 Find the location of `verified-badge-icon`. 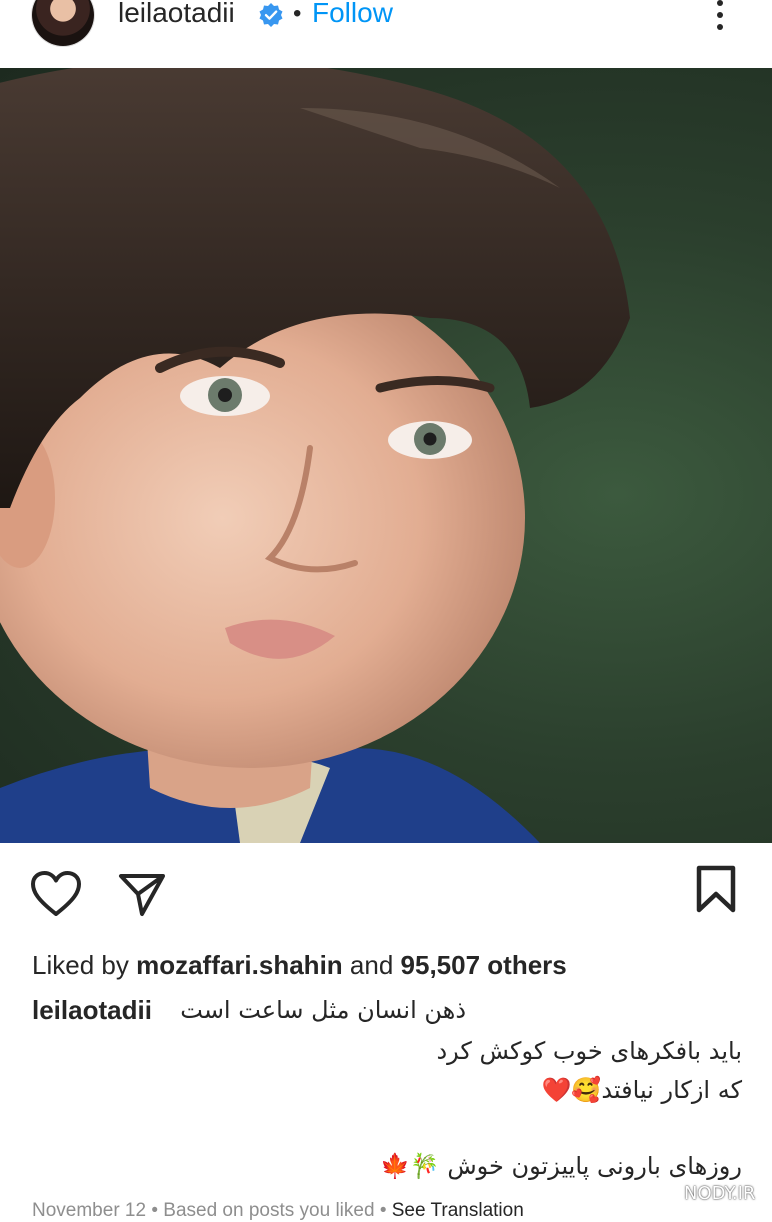

verified-badge-icon is located at coordinates (271, 15).